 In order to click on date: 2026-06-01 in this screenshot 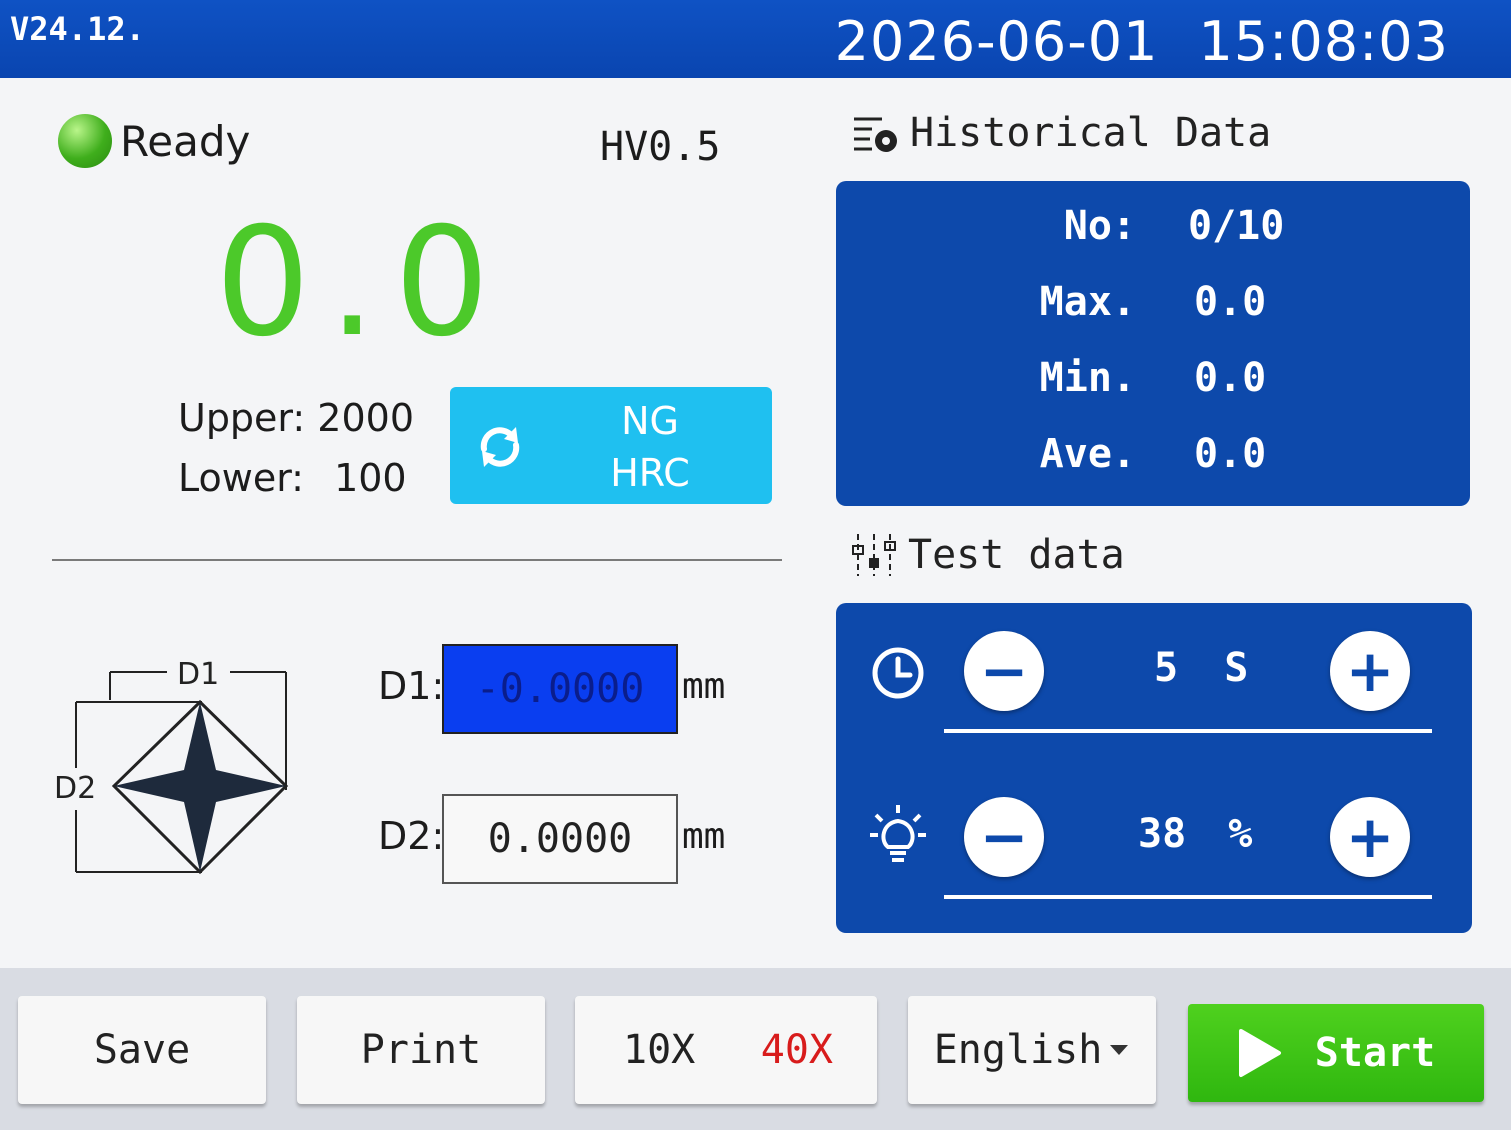, I will do `click(996, 41)`.